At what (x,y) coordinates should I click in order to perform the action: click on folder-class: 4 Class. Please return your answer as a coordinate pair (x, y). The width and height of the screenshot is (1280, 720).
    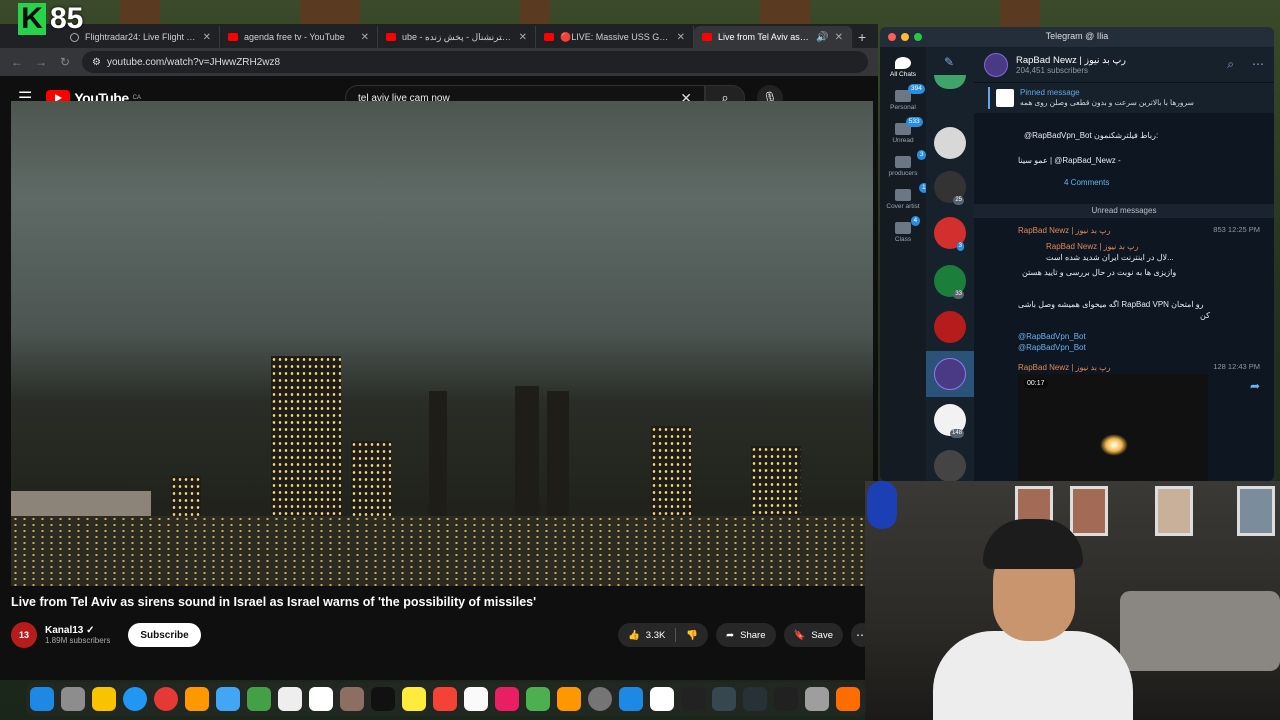
    Looking at the image, I should click on (907, 229).